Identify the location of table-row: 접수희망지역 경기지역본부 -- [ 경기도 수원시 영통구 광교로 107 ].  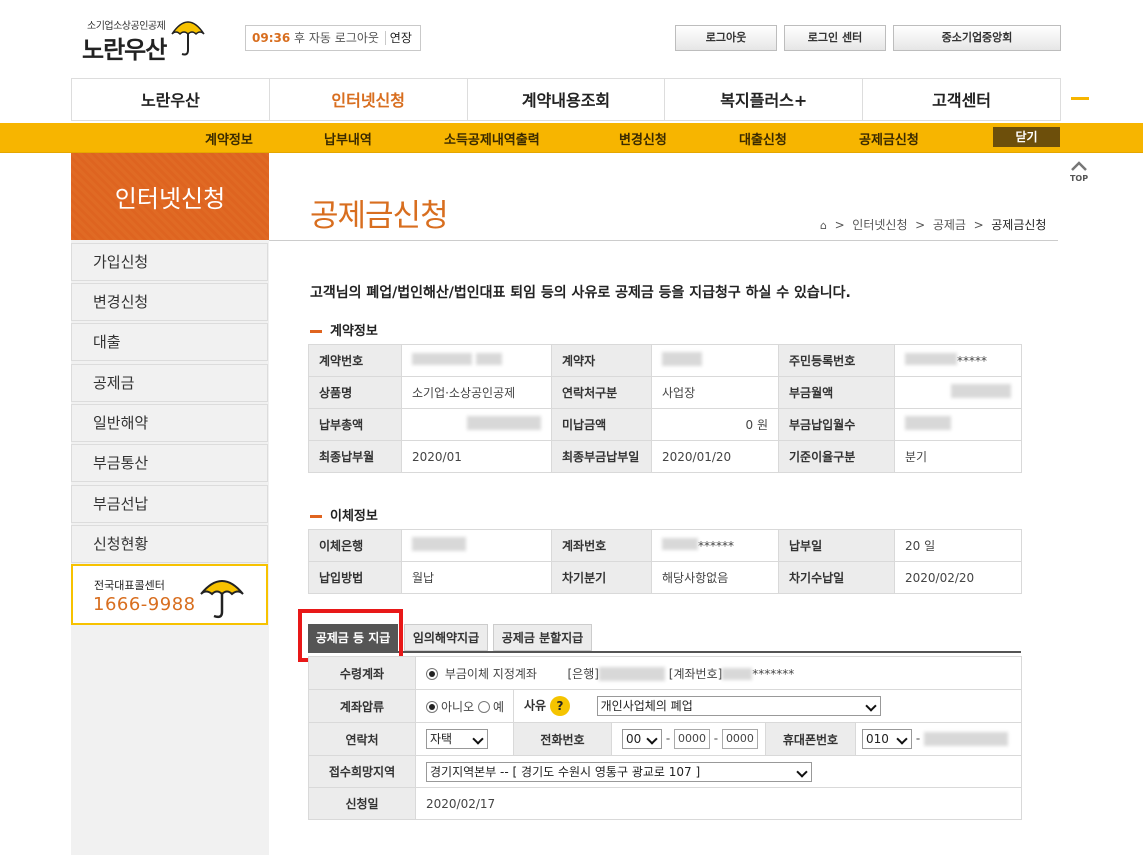
(665, 771).